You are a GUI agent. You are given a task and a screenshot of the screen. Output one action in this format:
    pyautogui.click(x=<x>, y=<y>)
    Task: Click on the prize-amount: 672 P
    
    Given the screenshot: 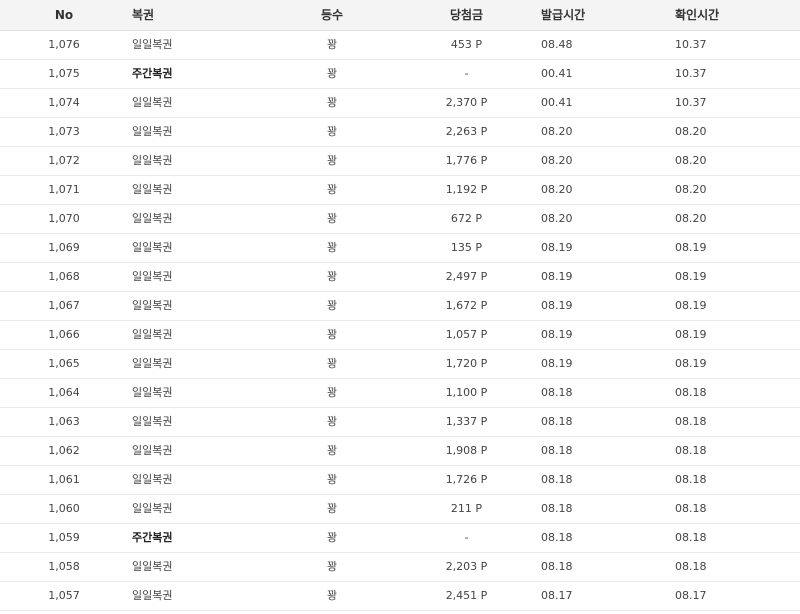 What is the action you would take?
    pyautogui.click(x=466, y=218)
    